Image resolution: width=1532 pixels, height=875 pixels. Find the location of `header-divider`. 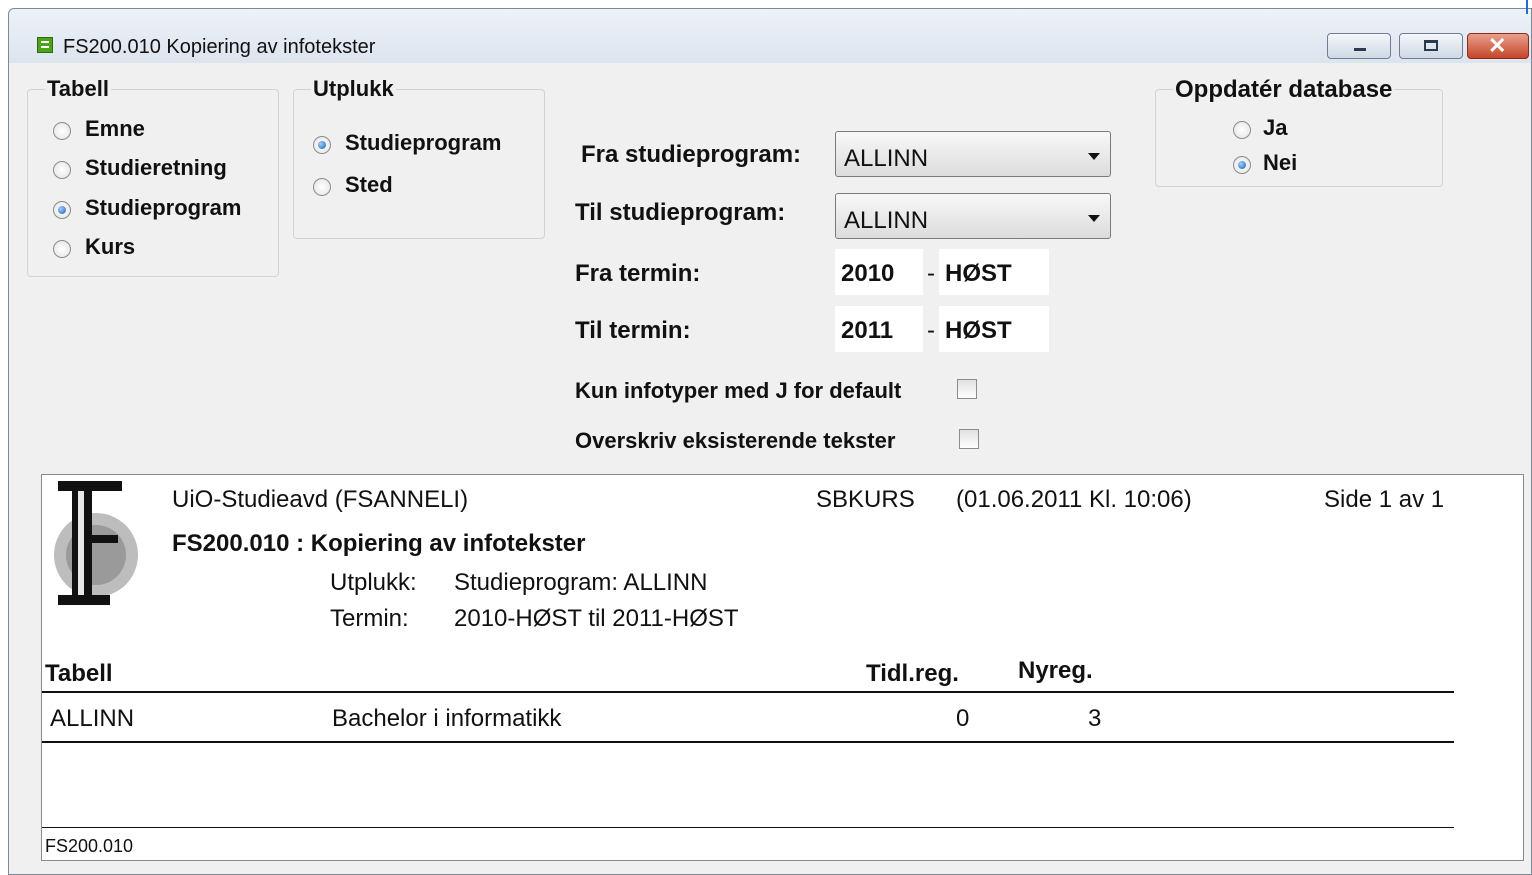

header-divider is located at coordinates (748, 692).